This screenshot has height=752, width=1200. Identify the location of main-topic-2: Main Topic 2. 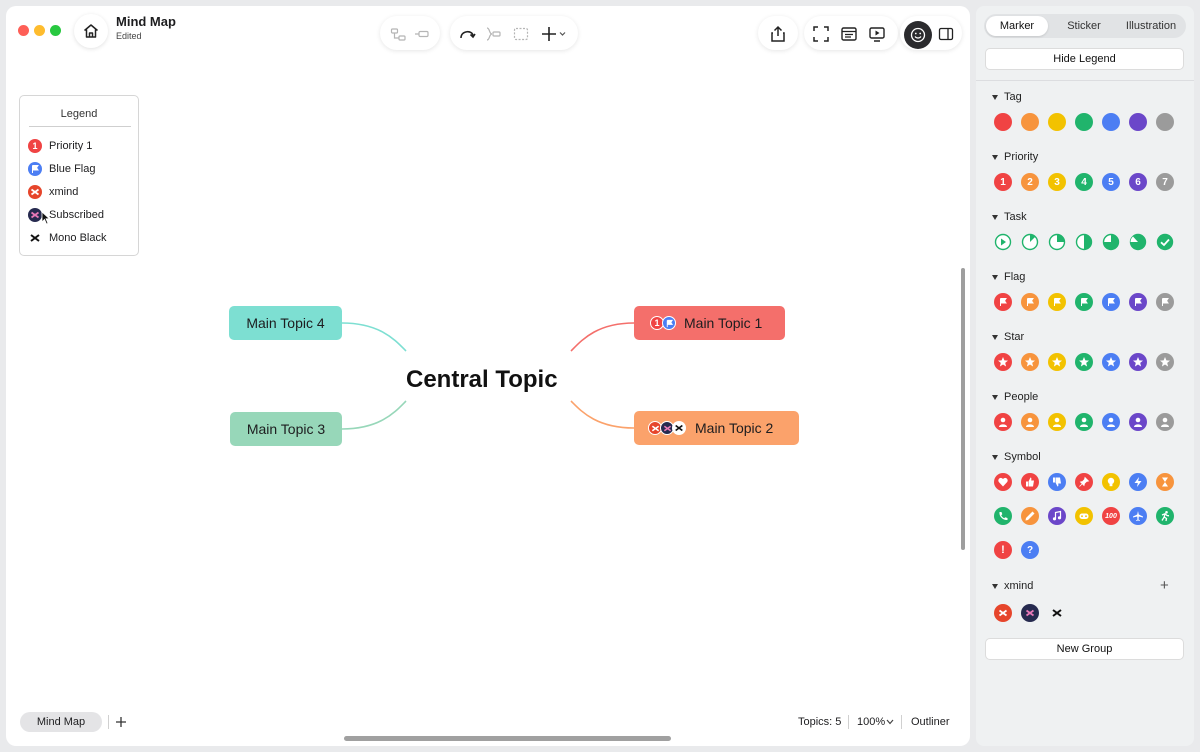
(716, 428).